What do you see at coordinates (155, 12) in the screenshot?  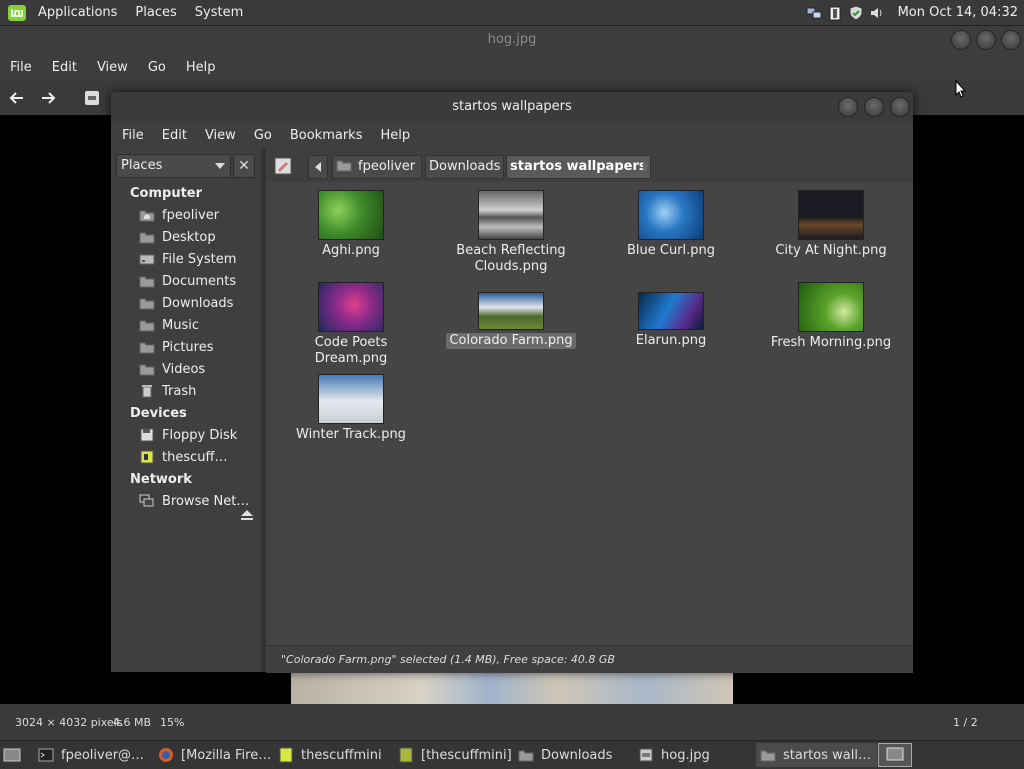 I see `places-menu: Places` at bounding box center [155, 12].